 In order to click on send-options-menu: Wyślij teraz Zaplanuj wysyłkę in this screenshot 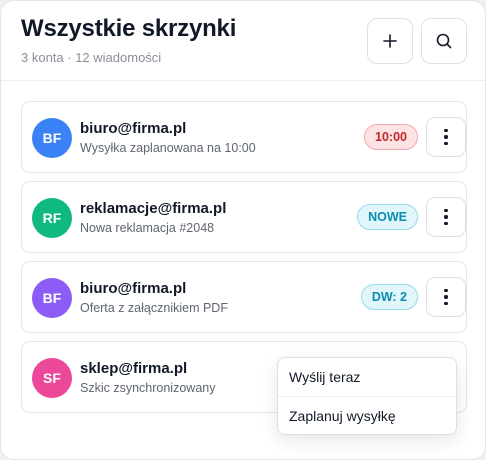, I will do `click(367, 396)`.